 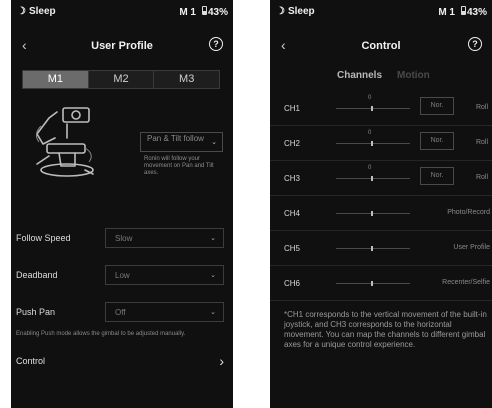 I want to click on deadband-label: Deadband, so click(x=37, y=275).